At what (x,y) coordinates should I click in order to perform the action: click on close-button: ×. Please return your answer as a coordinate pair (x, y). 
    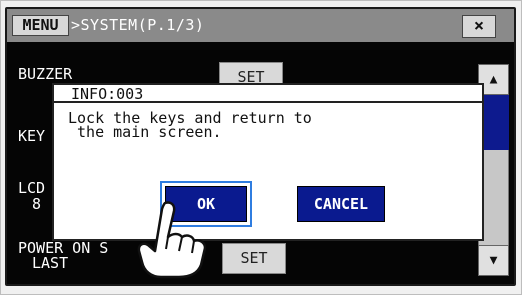
    Looking at the image, I should click on (479, 26).